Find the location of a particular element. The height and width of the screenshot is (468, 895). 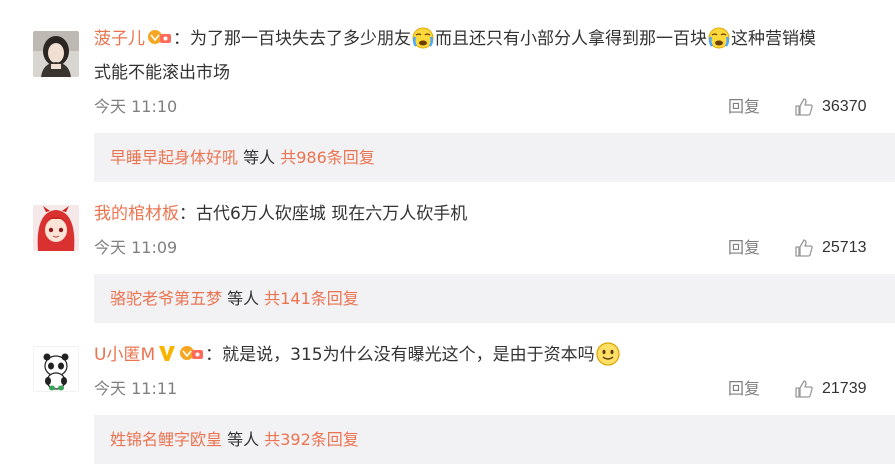

comment-text-part: 这种营销模 is located at coordinates (773, 39).